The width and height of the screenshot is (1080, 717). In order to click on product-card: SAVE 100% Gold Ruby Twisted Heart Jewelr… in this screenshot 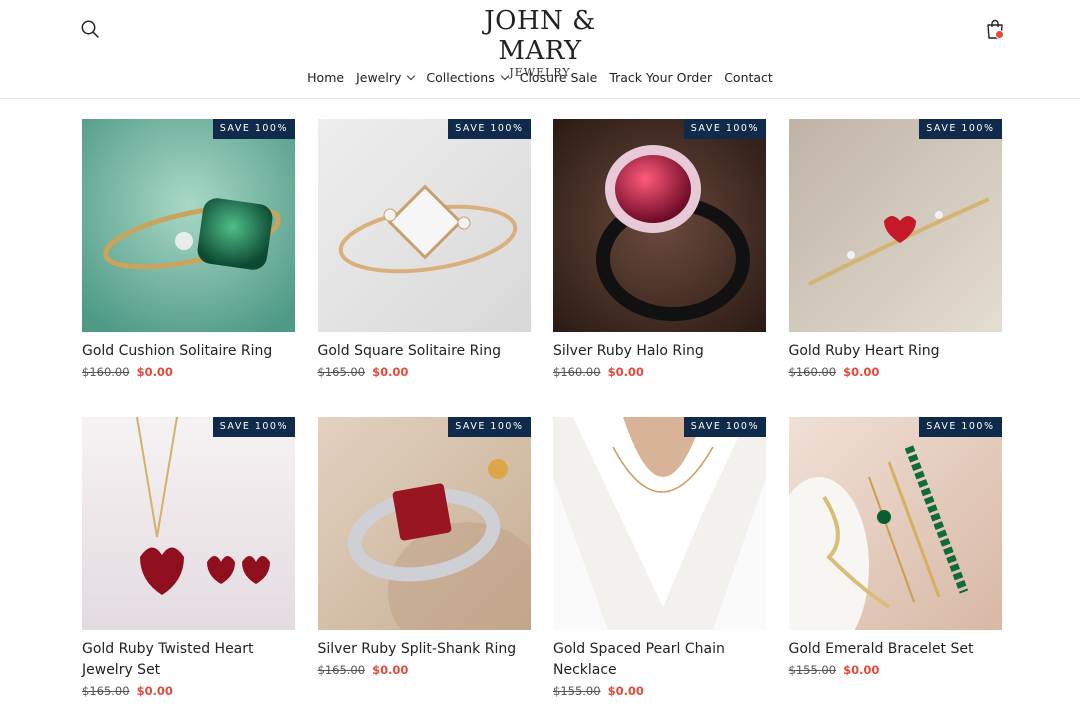, I will do `click(188, 567)`.